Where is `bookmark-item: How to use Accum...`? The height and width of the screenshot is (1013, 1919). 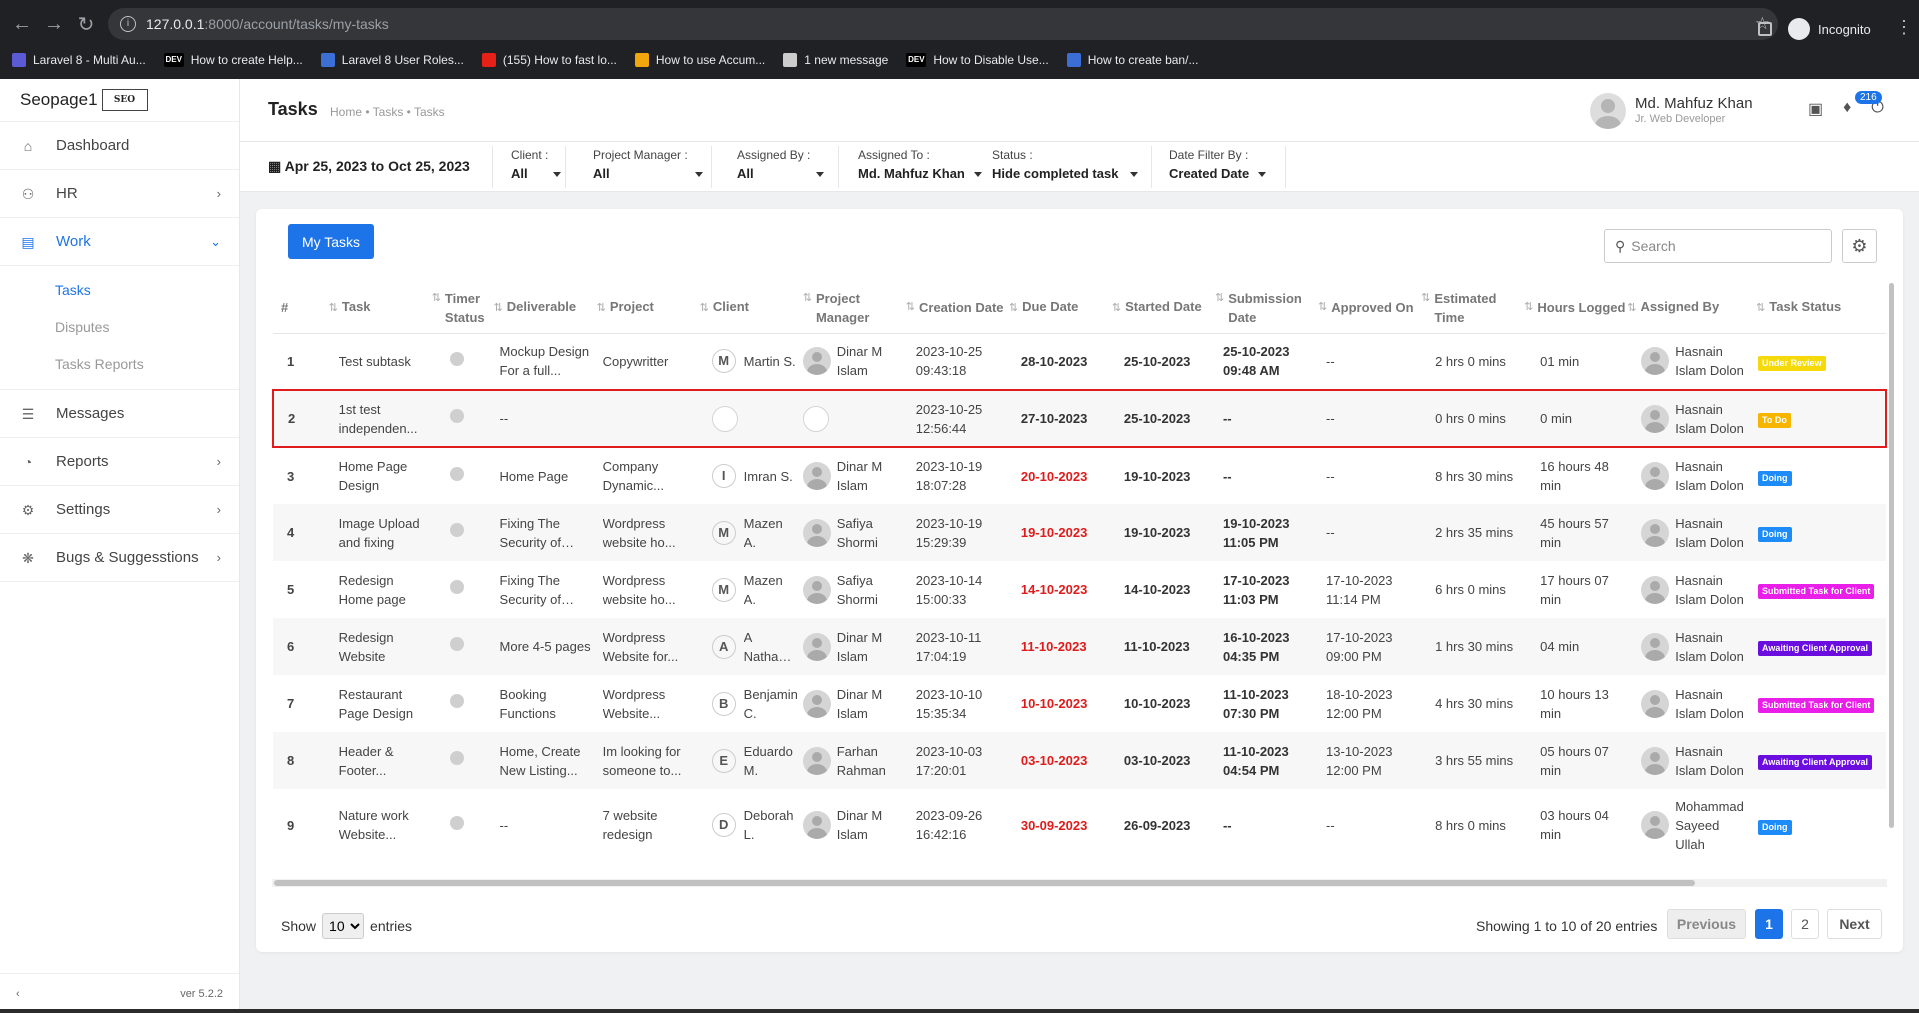 bookmark-item: How to use Accum... is located at coordinates (699, 60).